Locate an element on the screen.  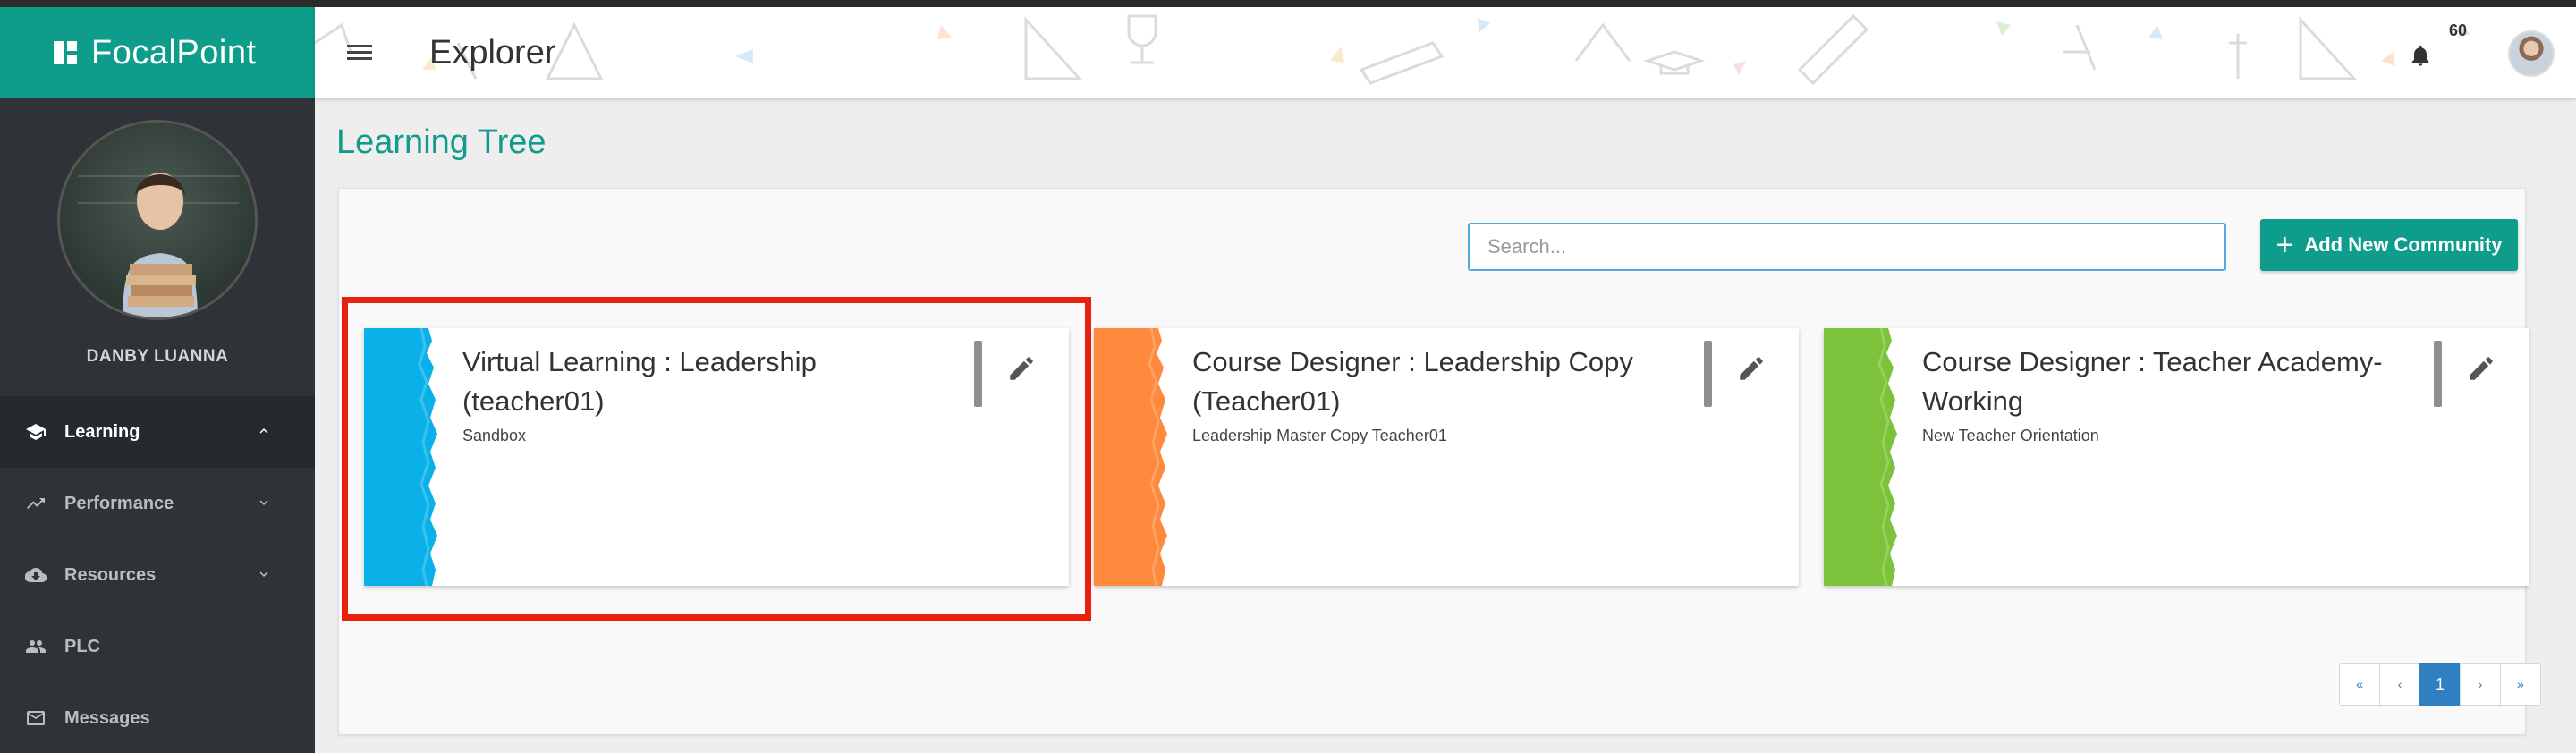
page-current-button: 1 is located at coordinates (2440, 684).